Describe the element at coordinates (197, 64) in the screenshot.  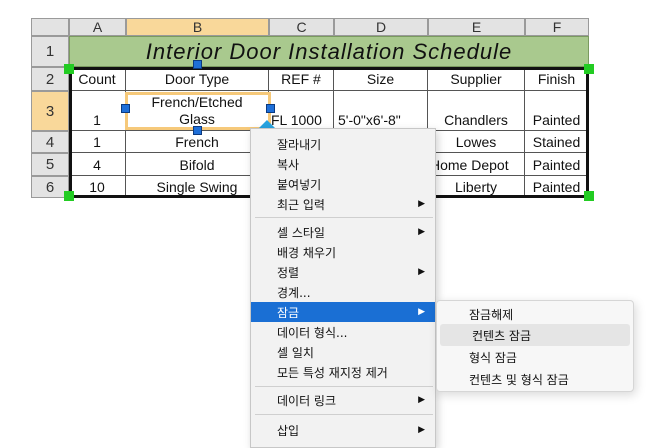
I see `column-grip-top` at that location.